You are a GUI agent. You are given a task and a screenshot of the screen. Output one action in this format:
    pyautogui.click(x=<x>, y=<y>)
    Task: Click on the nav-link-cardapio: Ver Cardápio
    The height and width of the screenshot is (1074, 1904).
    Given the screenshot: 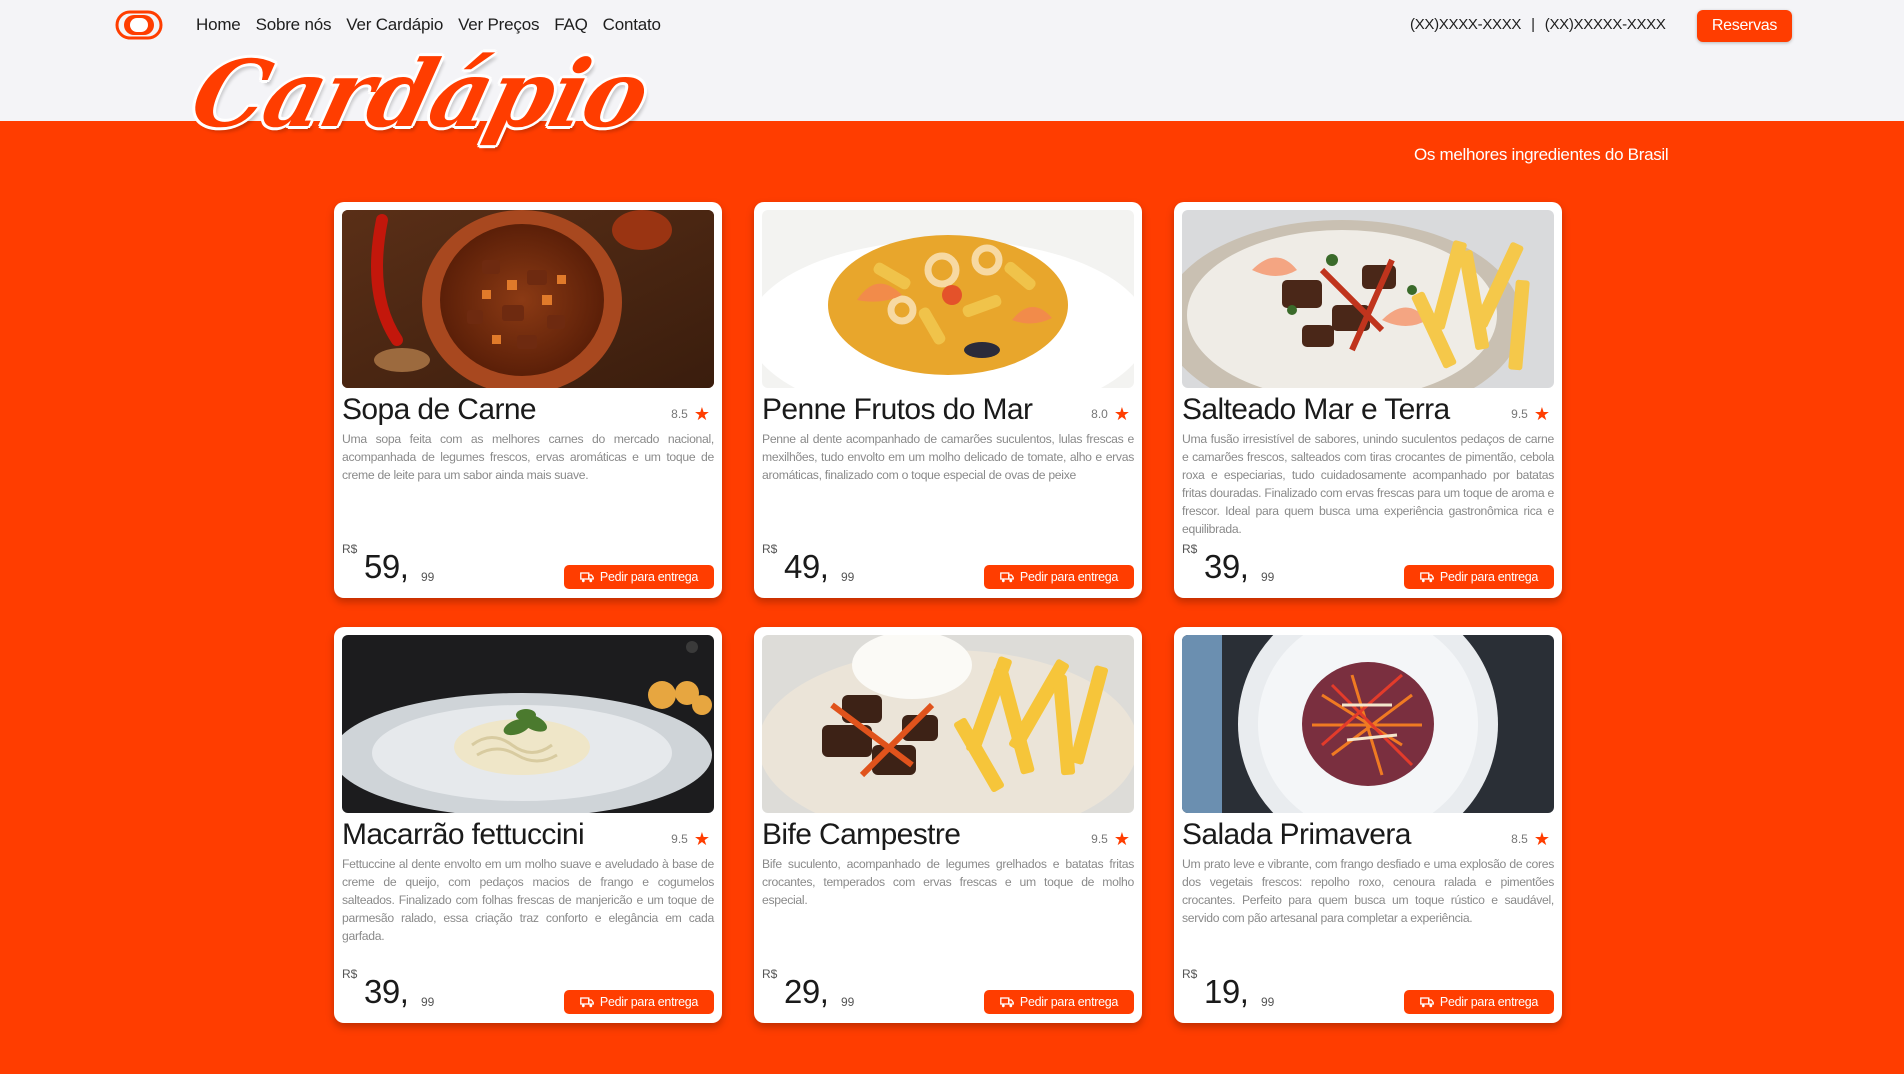 What is the action you would take?
    pyautogui.click(x=394, y=25)
    